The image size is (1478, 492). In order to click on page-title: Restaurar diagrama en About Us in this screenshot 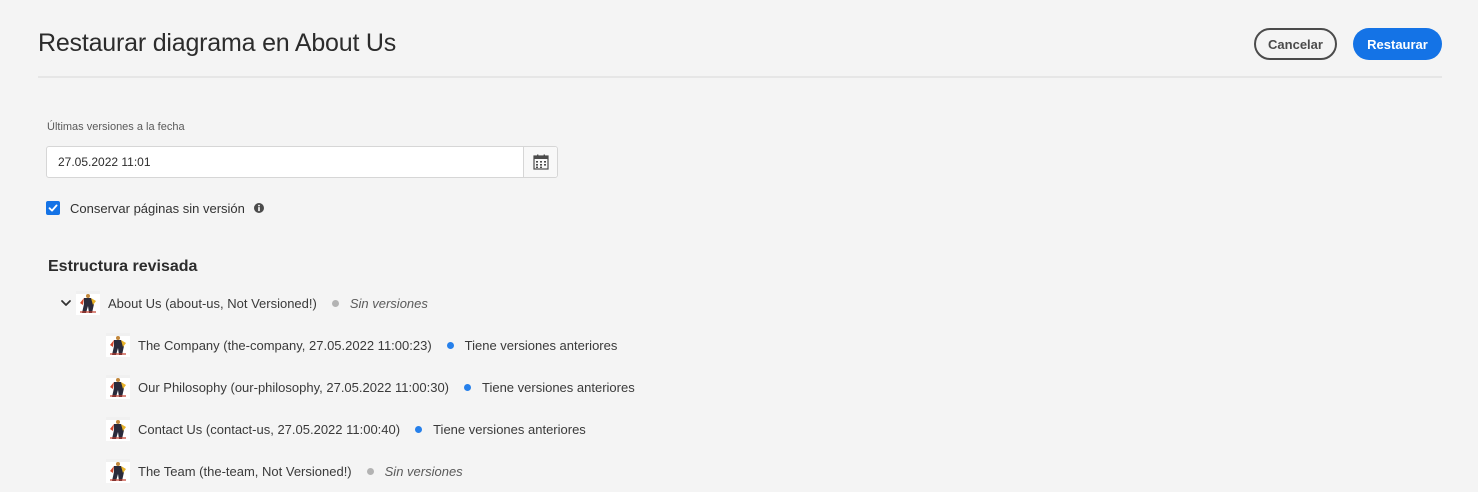, I will do `click(217, 43)`.